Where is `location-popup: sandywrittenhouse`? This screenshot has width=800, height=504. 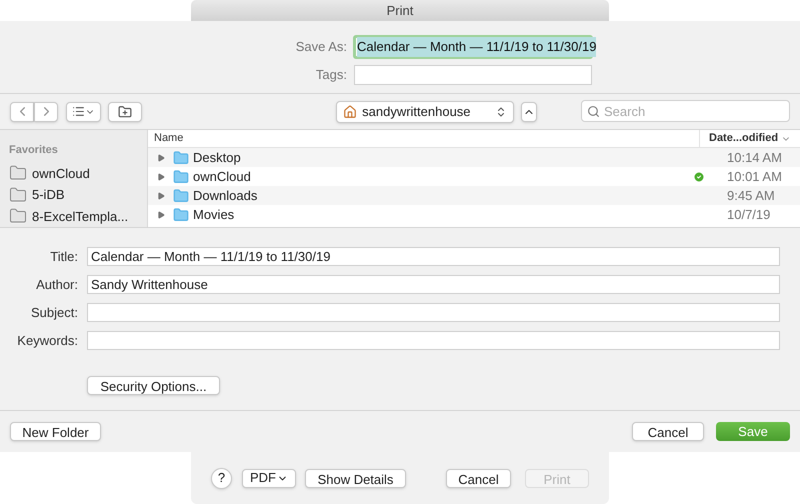 location-popup: sandywrittenhouse is located at coordinates (425, 111).